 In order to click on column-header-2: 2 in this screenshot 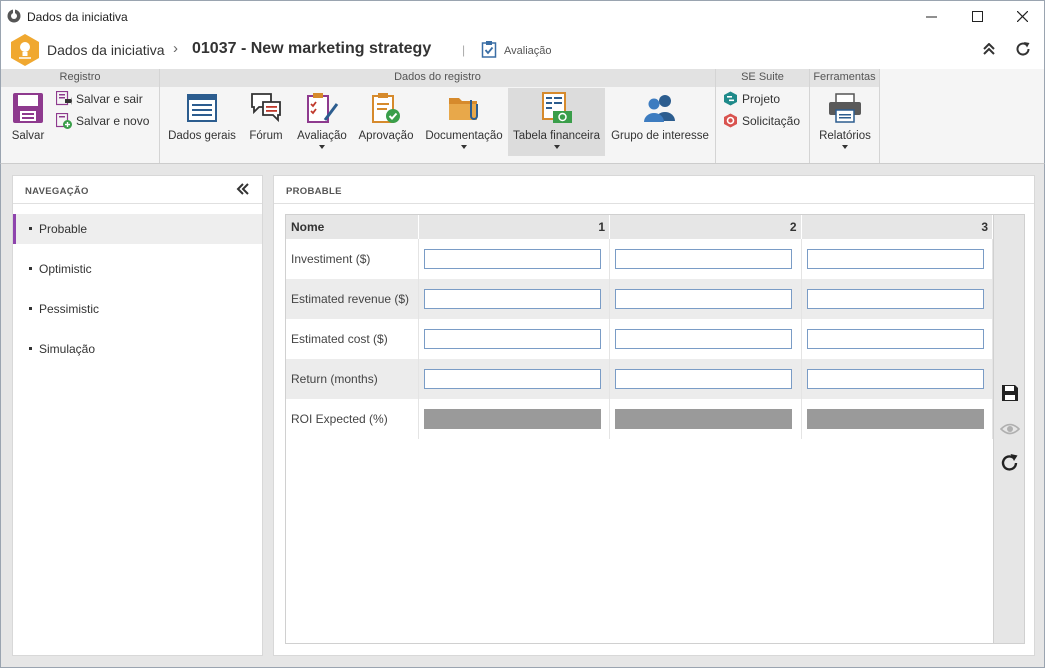, I will do `click(705, 227)`.